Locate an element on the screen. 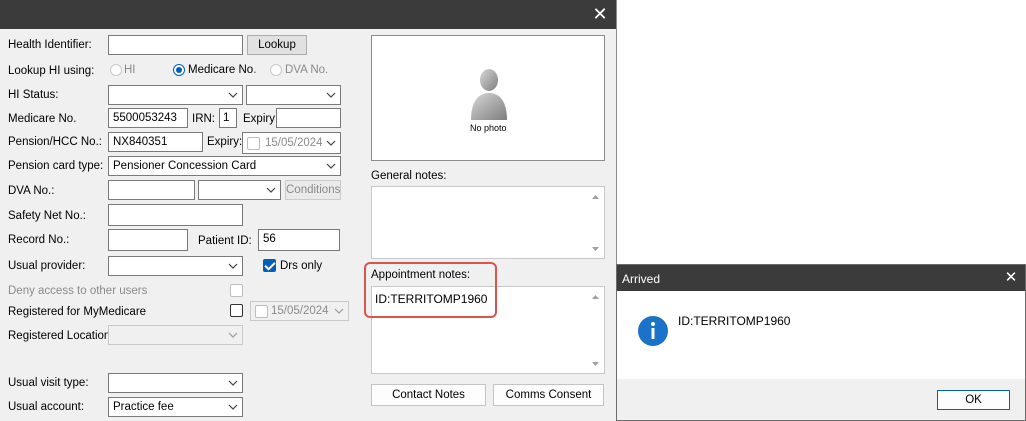 This screenshot has width=1026, height=421. medicare-expiry-label: Expiry: is located at coordinates (261, 119).